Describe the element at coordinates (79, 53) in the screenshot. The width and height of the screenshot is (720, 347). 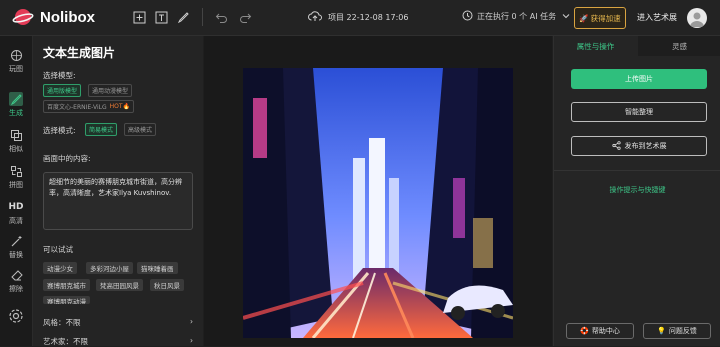
I see `panel-title: 文本生成图片` at that location.